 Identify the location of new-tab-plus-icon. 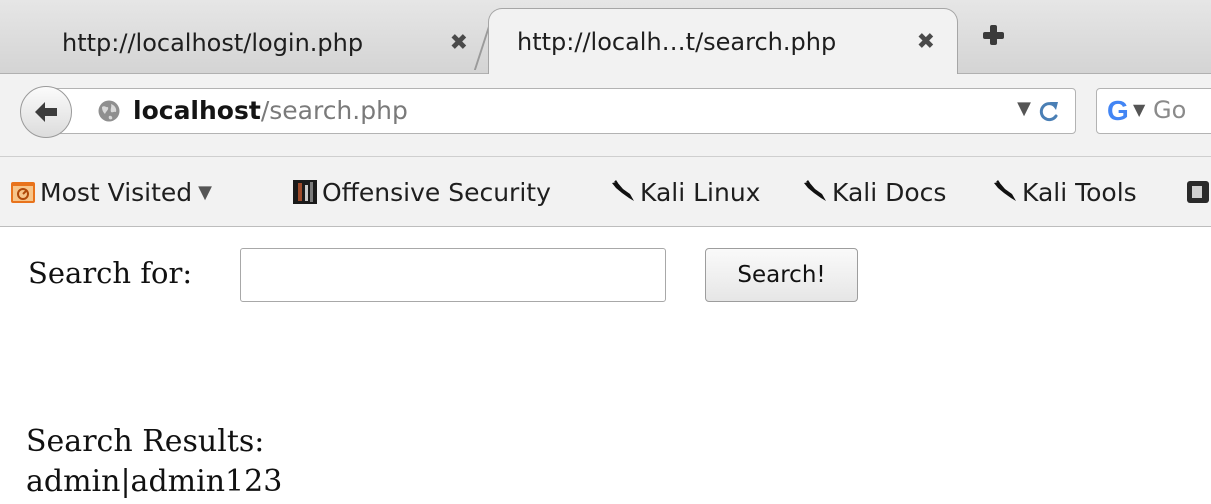
(994, 36).